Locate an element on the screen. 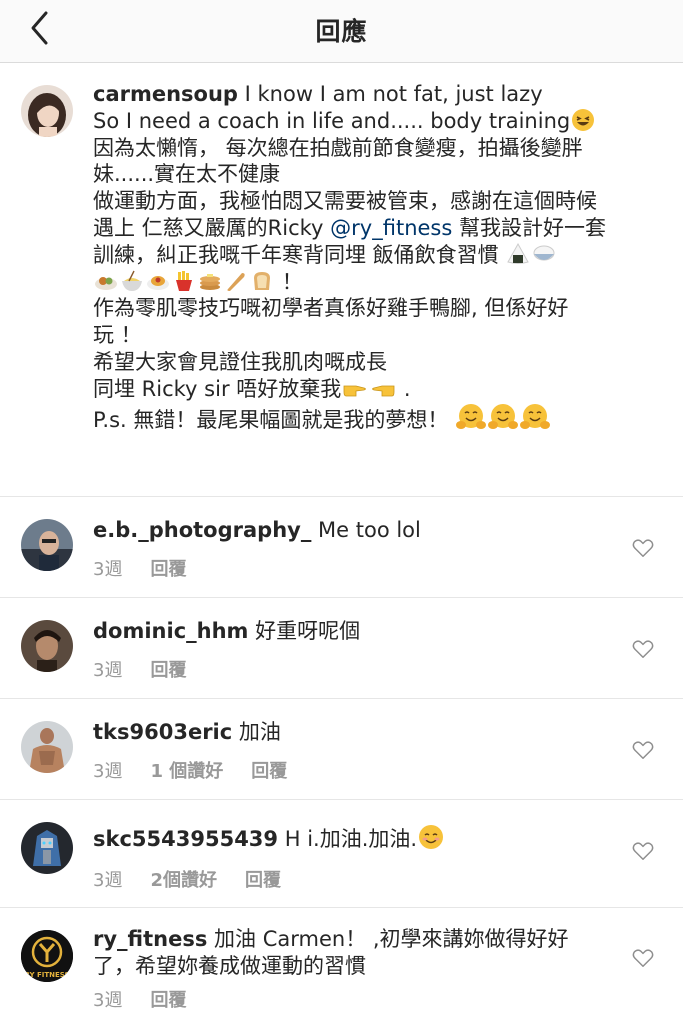  comment-message: 了，希望妳養成做運動的習慣 is located at coordinates (229, 966).